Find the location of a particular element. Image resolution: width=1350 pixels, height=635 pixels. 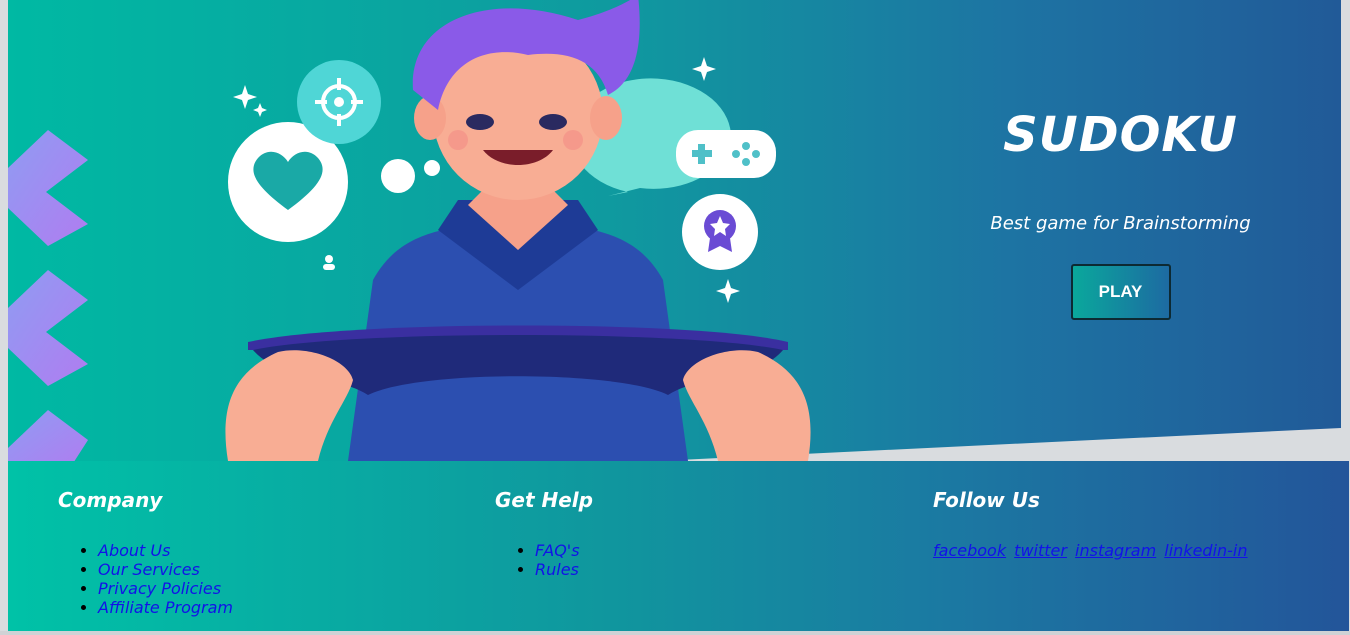

hero-subtitle: Best game for Brainstorming is located at coordinates (1120, 223).